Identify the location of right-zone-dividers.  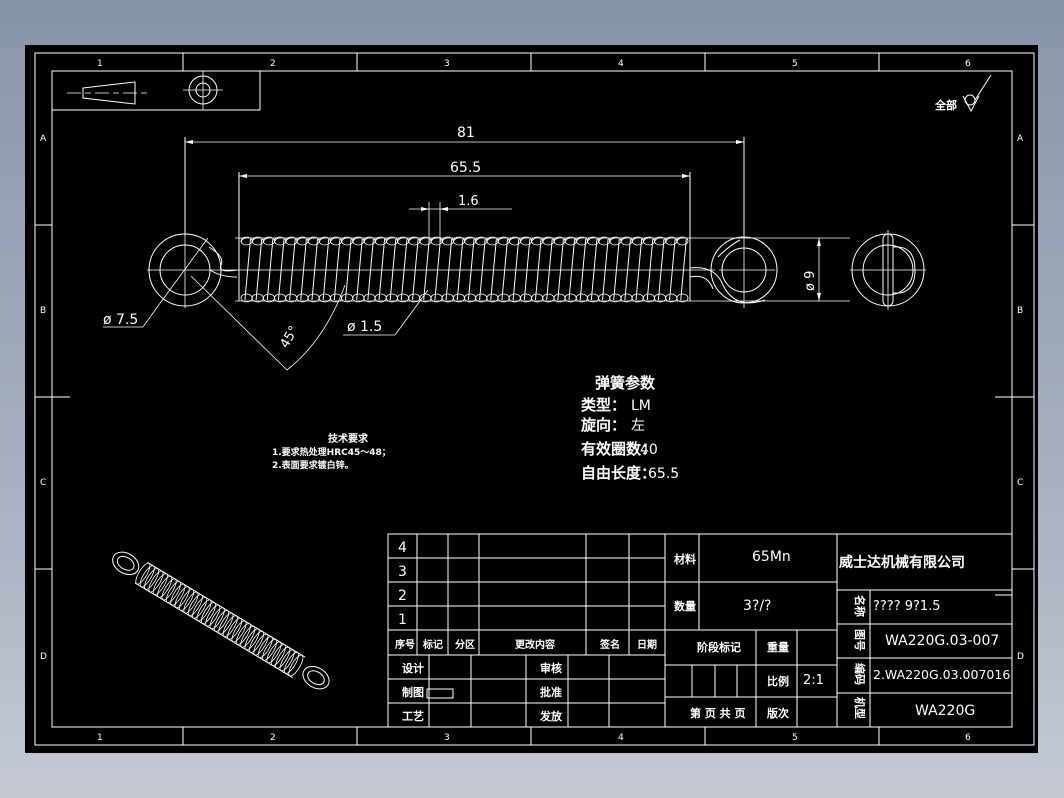
(1014, 397).